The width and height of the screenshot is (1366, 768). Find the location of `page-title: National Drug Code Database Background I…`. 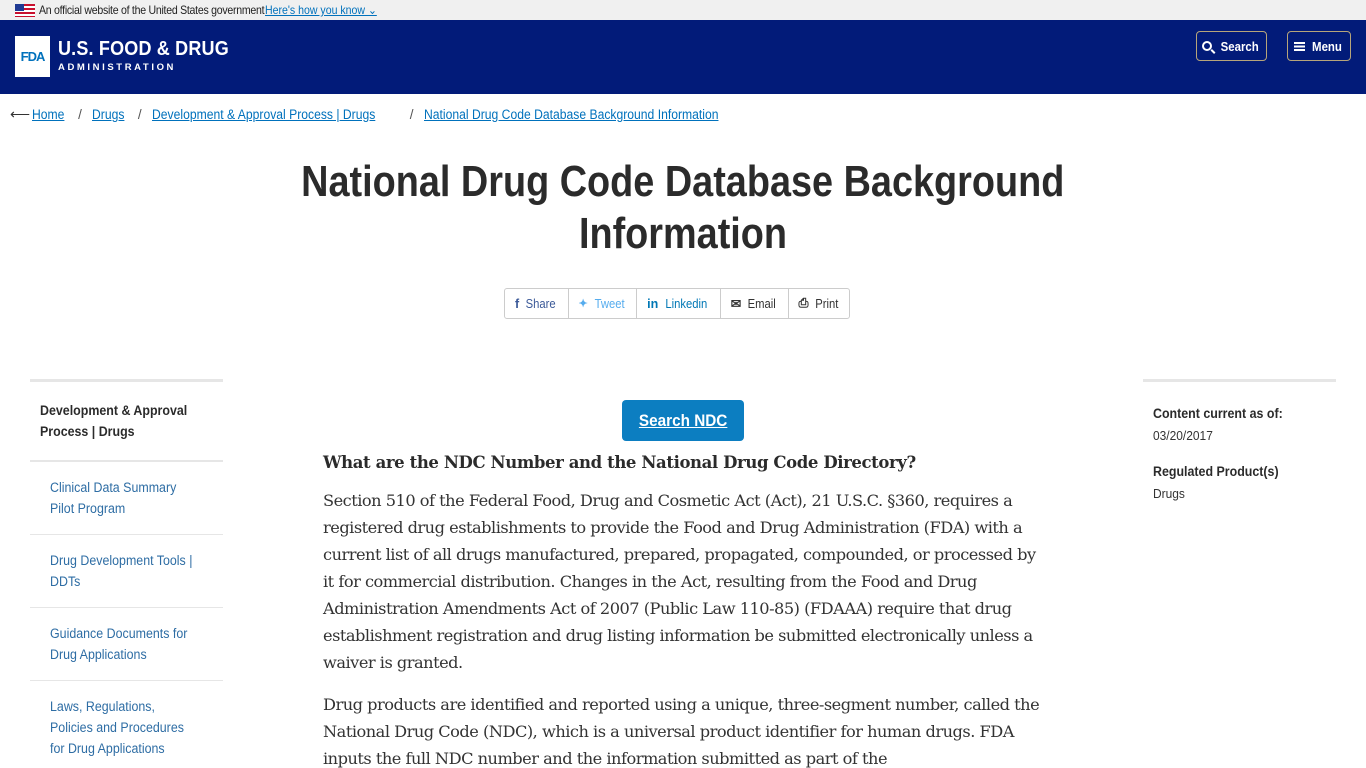

page-title: National Drug Code Database Background I… is located at coordinates (683, 208).